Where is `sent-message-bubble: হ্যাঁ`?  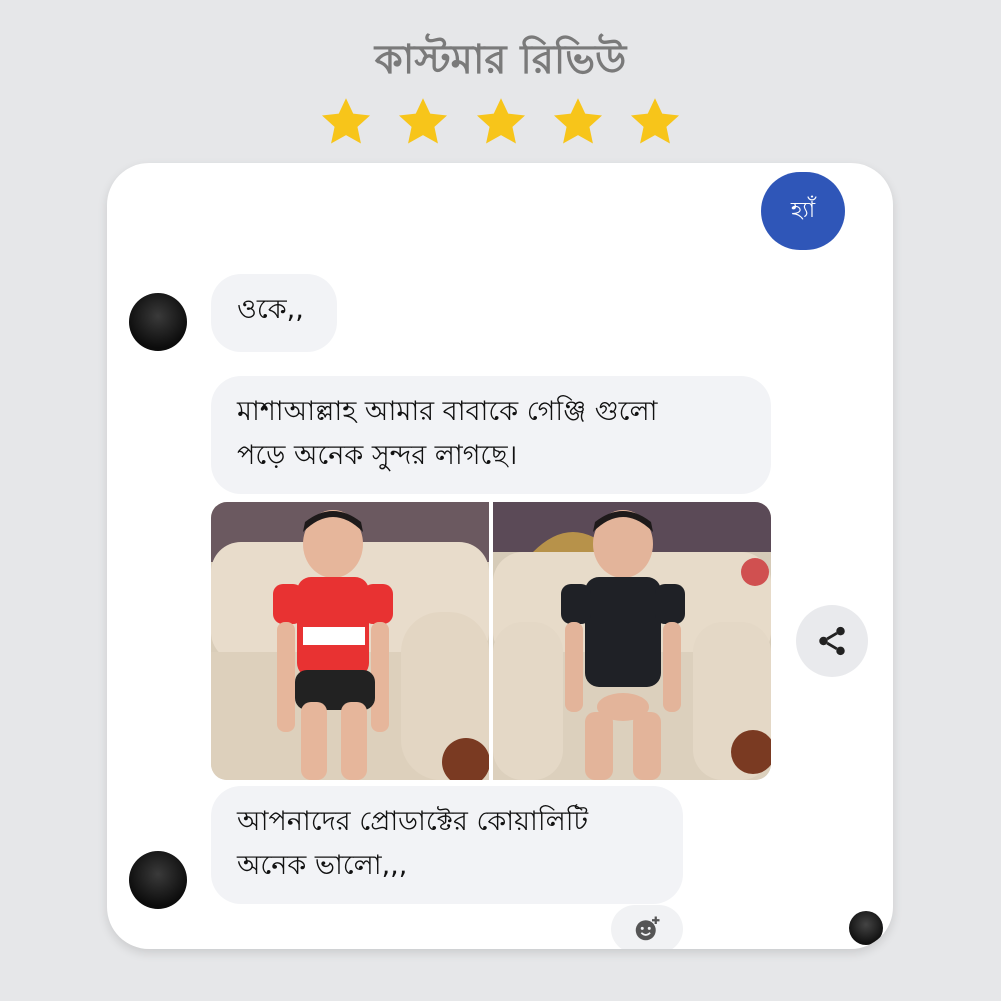 sent-message-bubble: হ্যাঁ is located at coordinates (803, 211).